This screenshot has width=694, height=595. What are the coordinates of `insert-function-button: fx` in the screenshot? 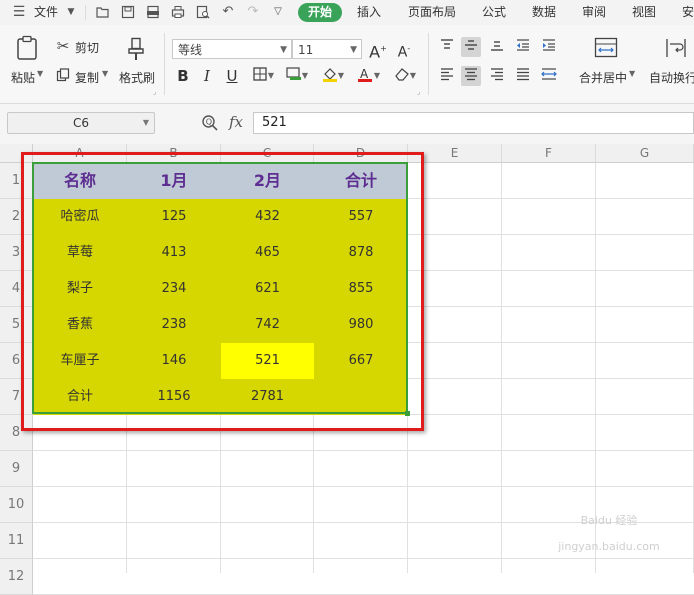 It's located at (236, 122).